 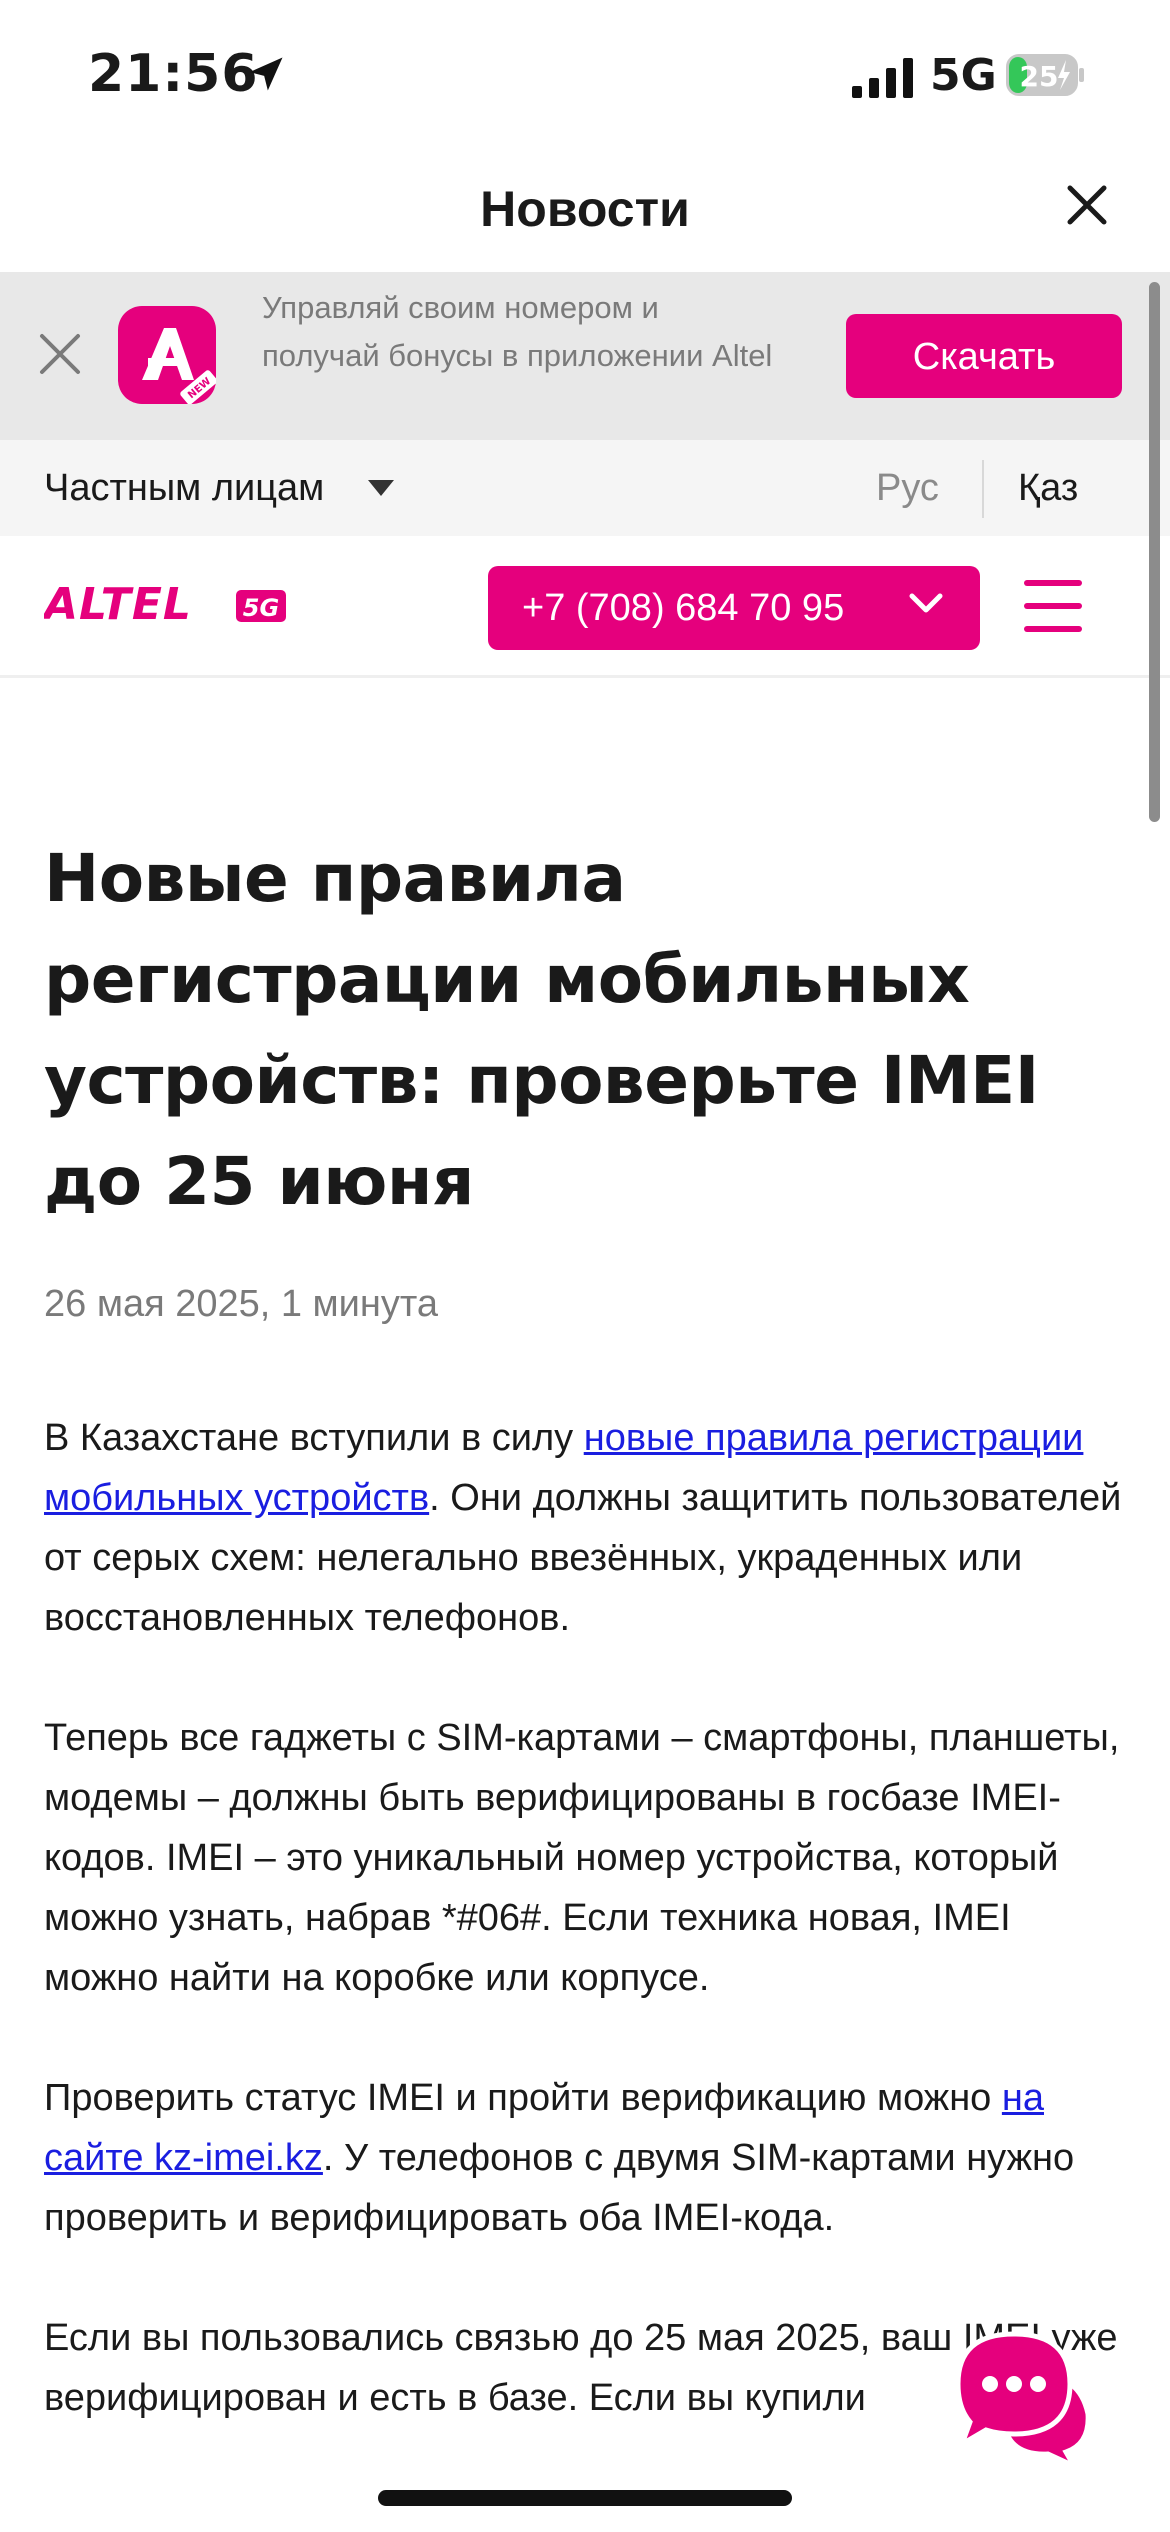 I want to click on altel-app-logo: NEW, so click(x=167, y=355).